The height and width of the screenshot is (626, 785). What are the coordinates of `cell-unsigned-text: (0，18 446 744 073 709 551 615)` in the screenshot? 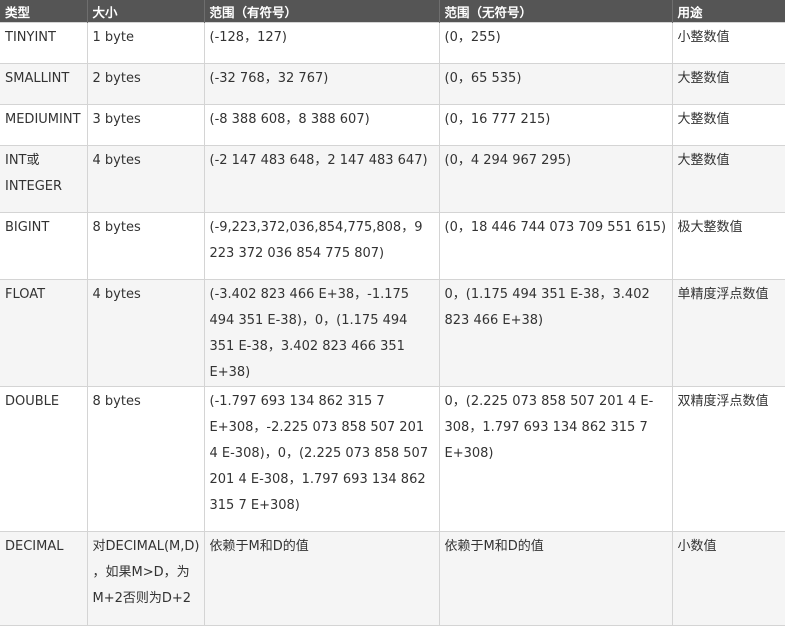 It's located at (555, 227).